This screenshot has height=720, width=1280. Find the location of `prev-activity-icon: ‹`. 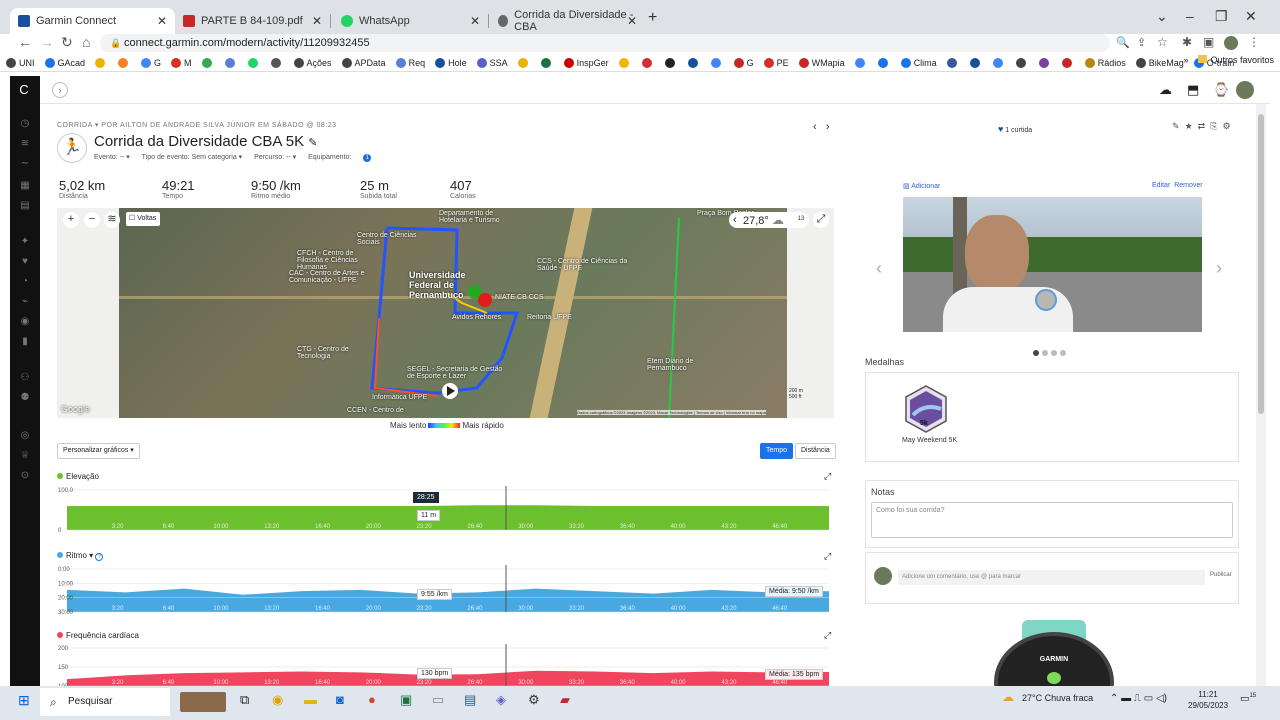

prev-activity-icon: ‹ is located at coordinates (815, 127).